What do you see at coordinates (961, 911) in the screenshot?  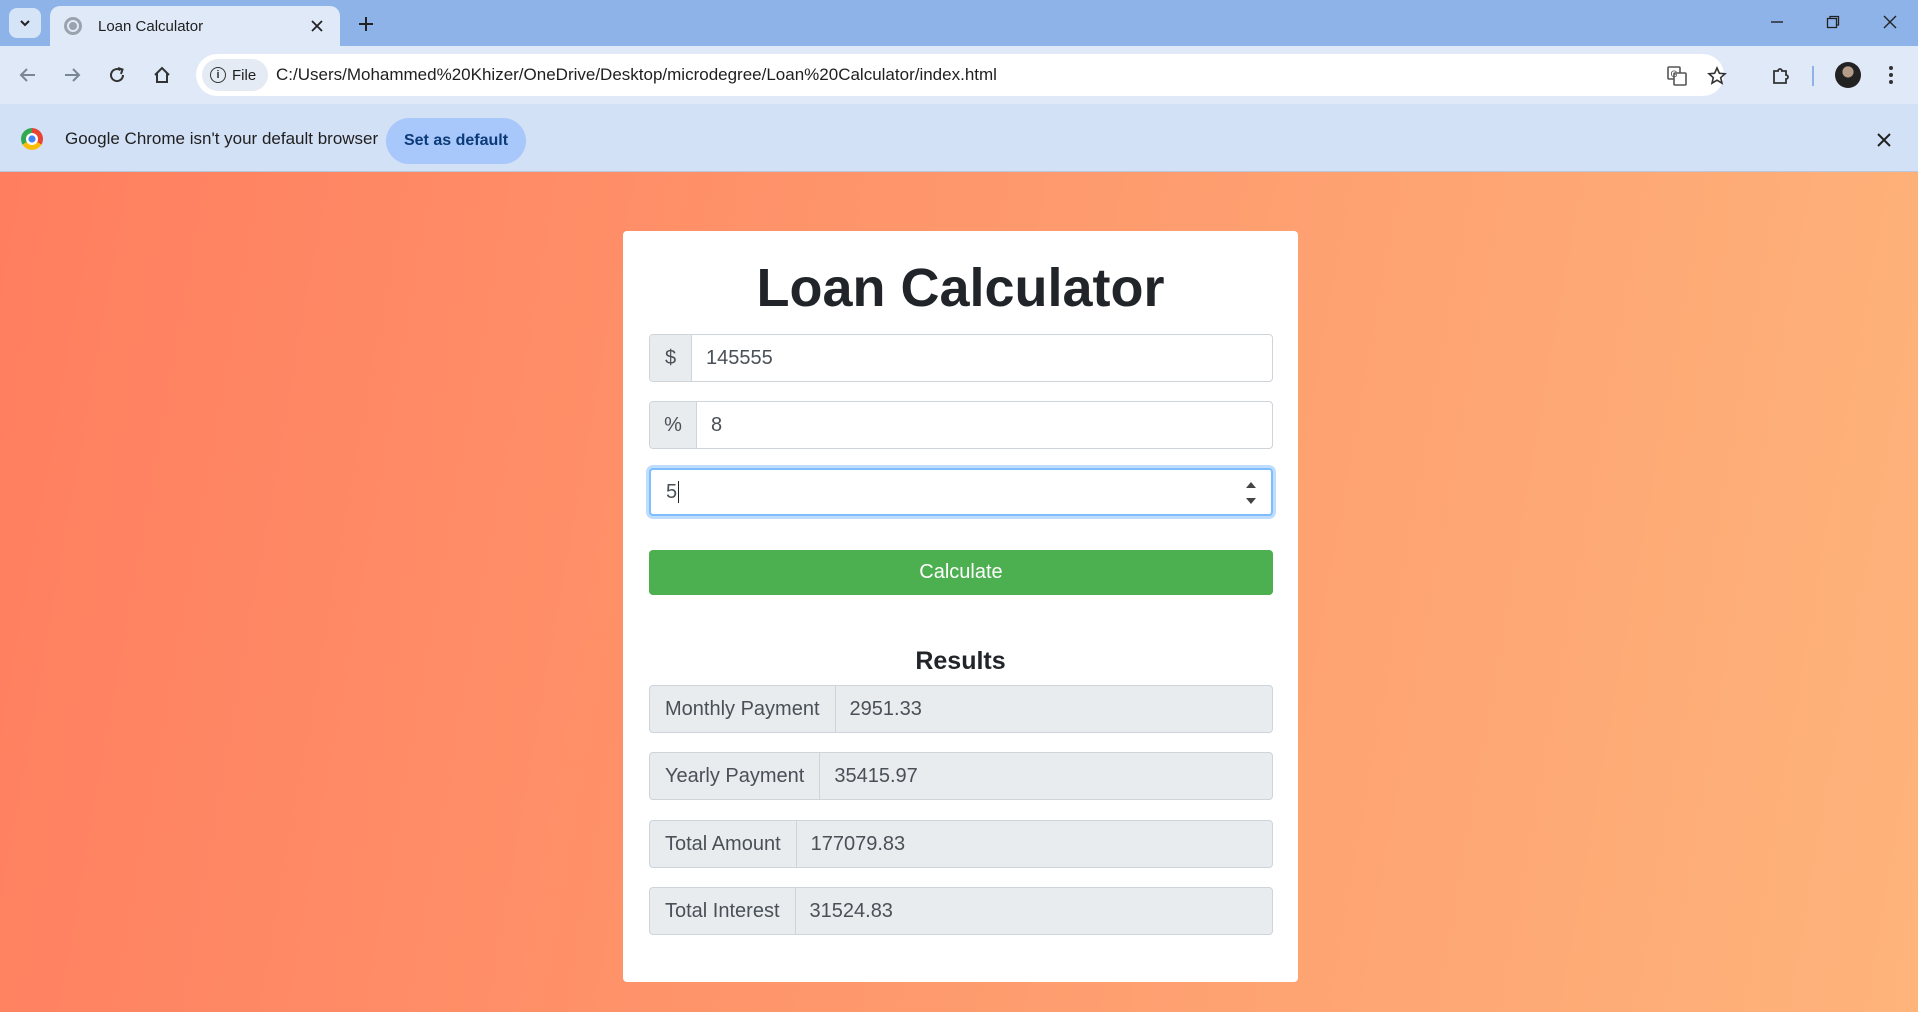 I see `total-interest-row: Total Interest 31524.83` at bounding box center [961, 911].